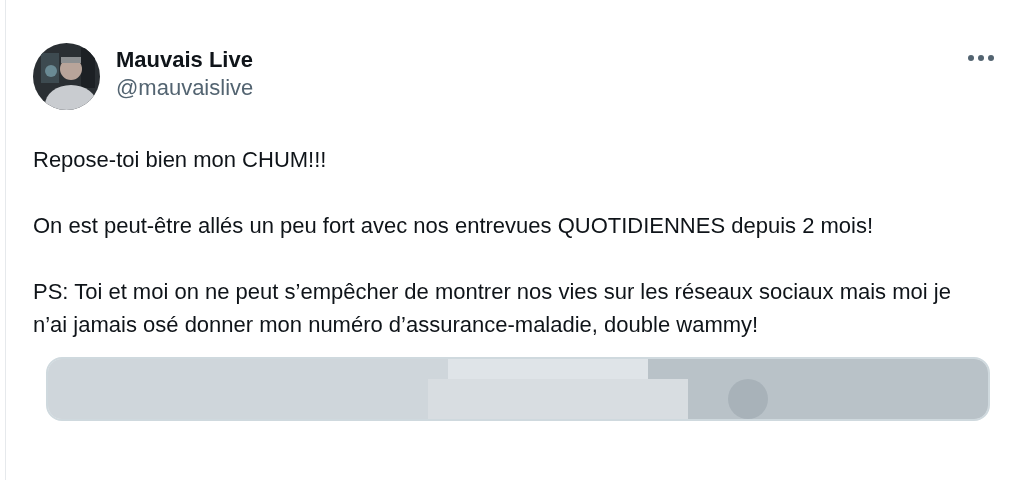 The image size is (1012, 480). Describe the element at coordinates (532, 88) in the screenshot. I see `author-handle: @mauvaislive` at that location.